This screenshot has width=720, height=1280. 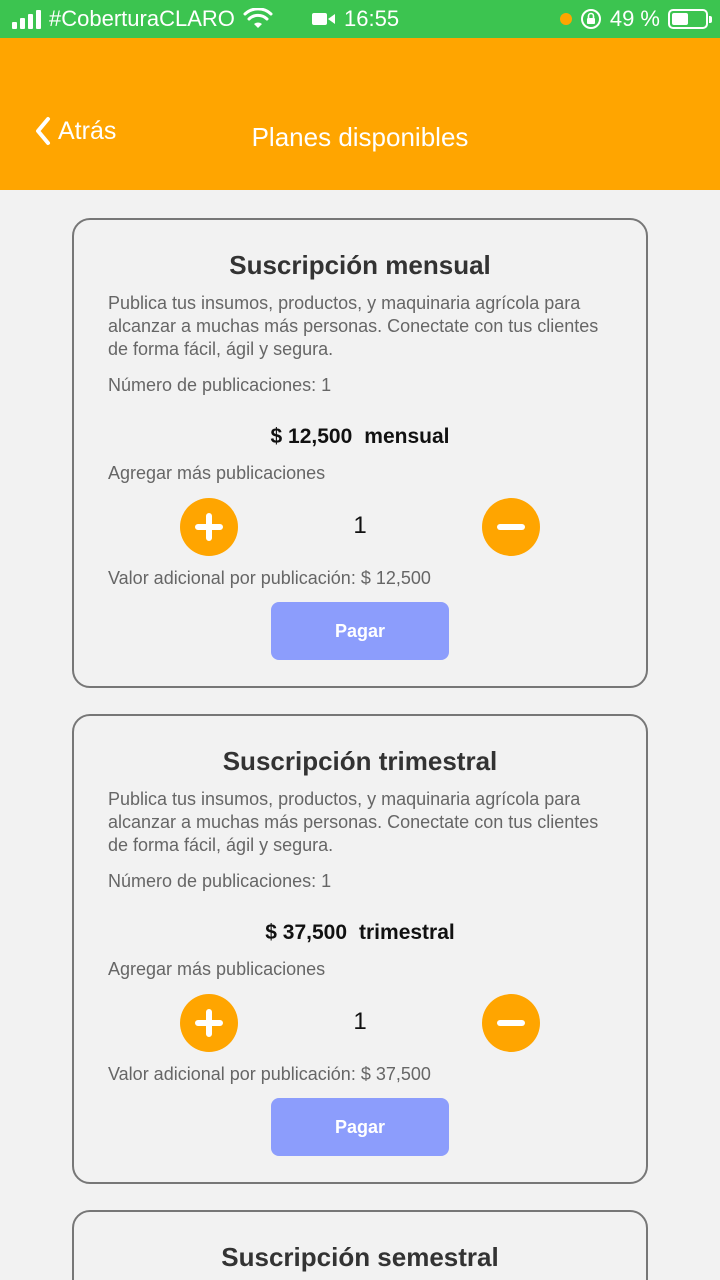 I want to click on clock: 16:55, so click(x=372, y=18).